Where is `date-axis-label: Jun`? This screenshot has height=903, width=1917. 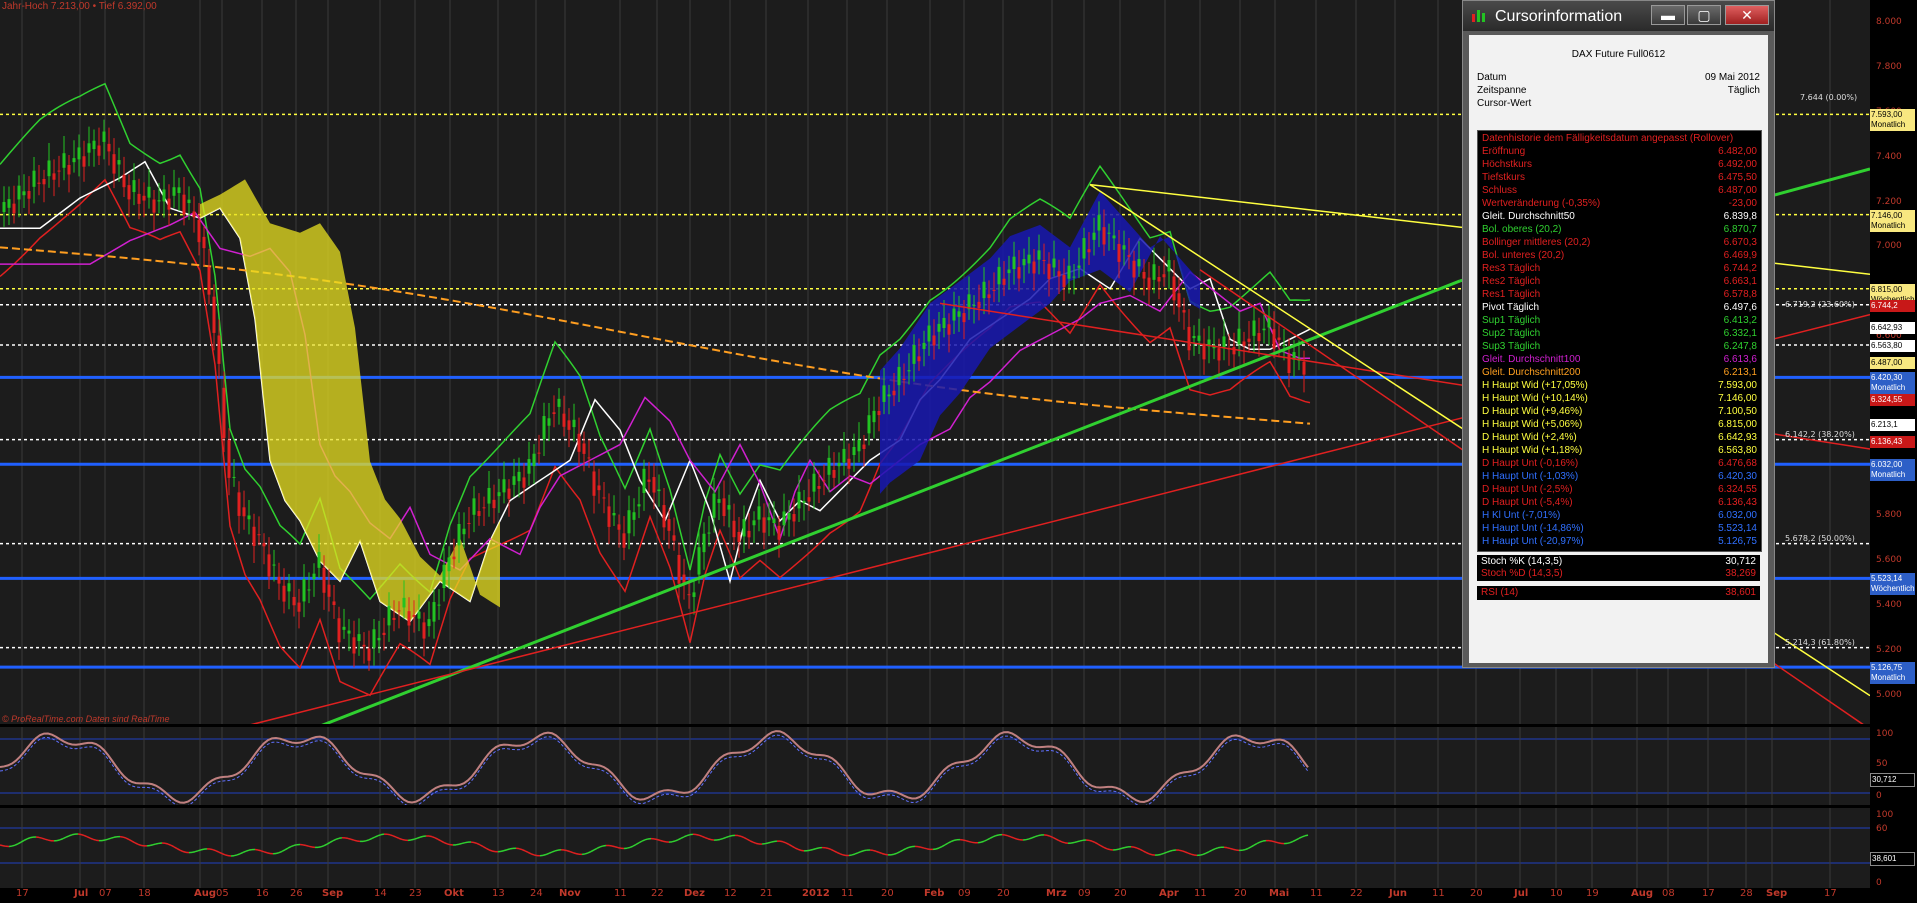 date-axis-label: Jun is located at coordinates (1398, 893).